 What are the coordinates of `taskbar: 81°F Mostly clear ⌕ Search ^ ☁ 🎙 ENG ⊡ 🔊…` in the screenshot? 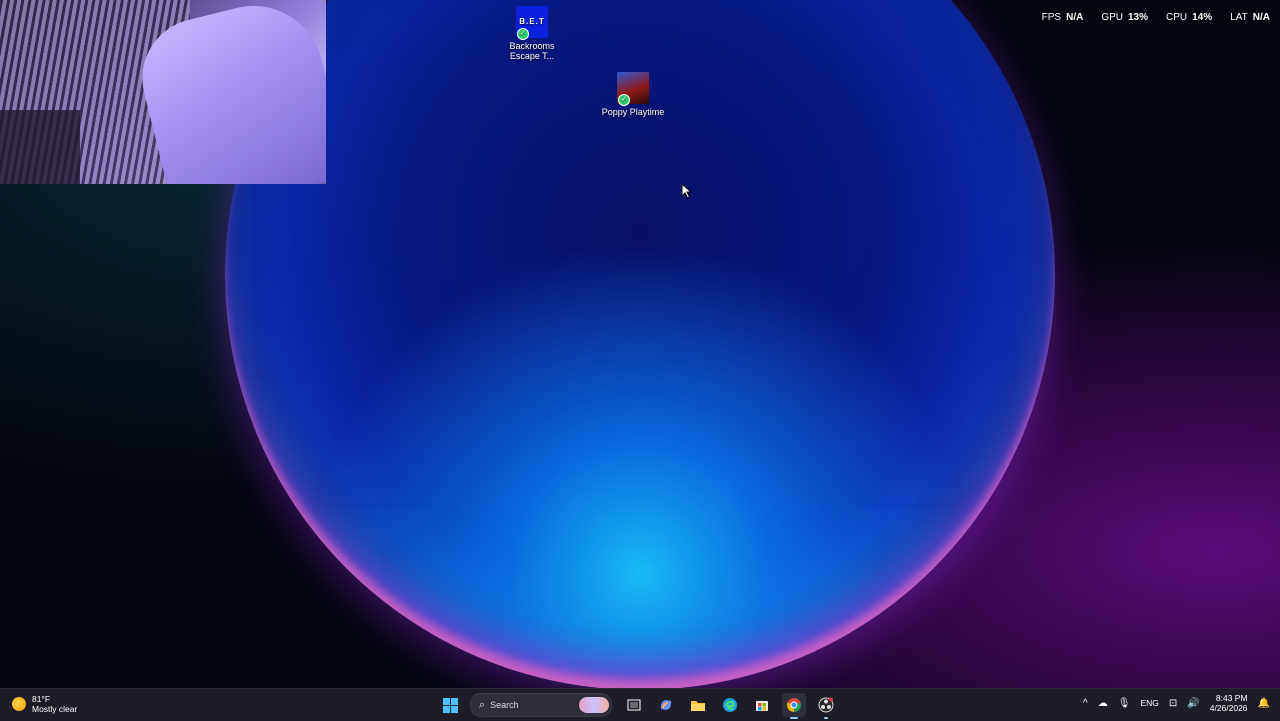 It's located at (640, 704).